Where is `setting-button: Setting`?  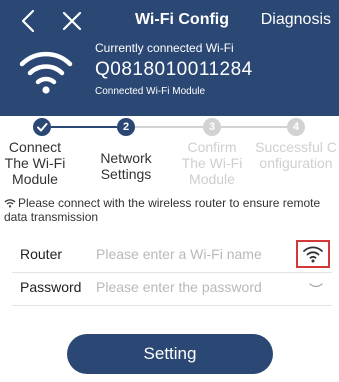
setting-button: Setting is located at coordinates (170, 354).